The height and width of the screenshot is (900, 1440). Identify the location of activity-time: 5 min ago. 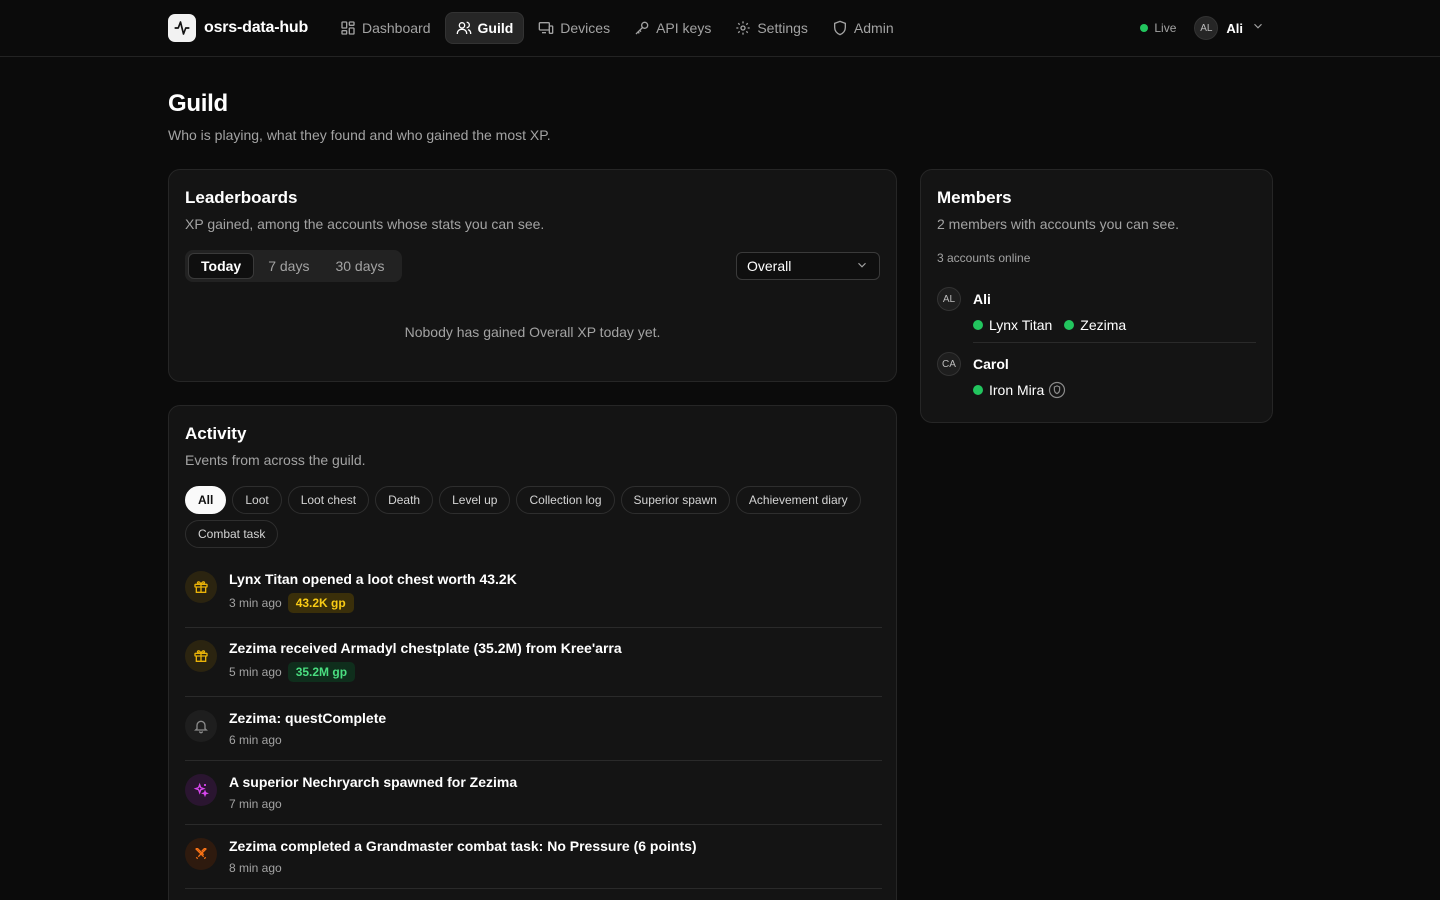
(255, 672).